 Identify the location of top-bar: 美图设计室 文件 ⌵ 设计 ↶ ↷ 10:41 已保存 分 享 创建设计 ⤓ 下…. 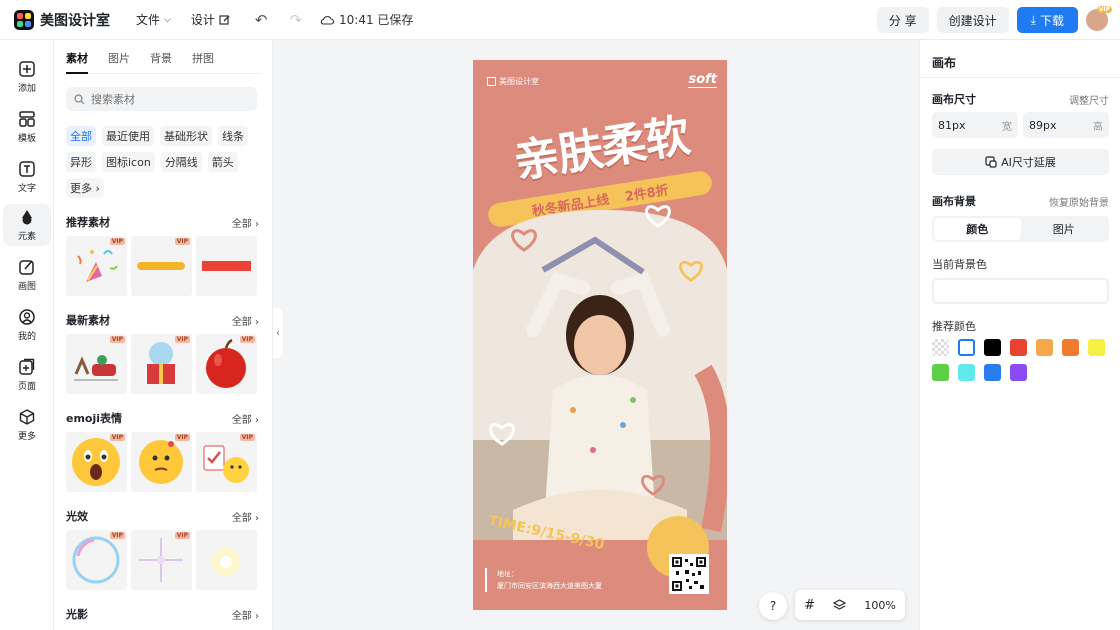
(560, 20).